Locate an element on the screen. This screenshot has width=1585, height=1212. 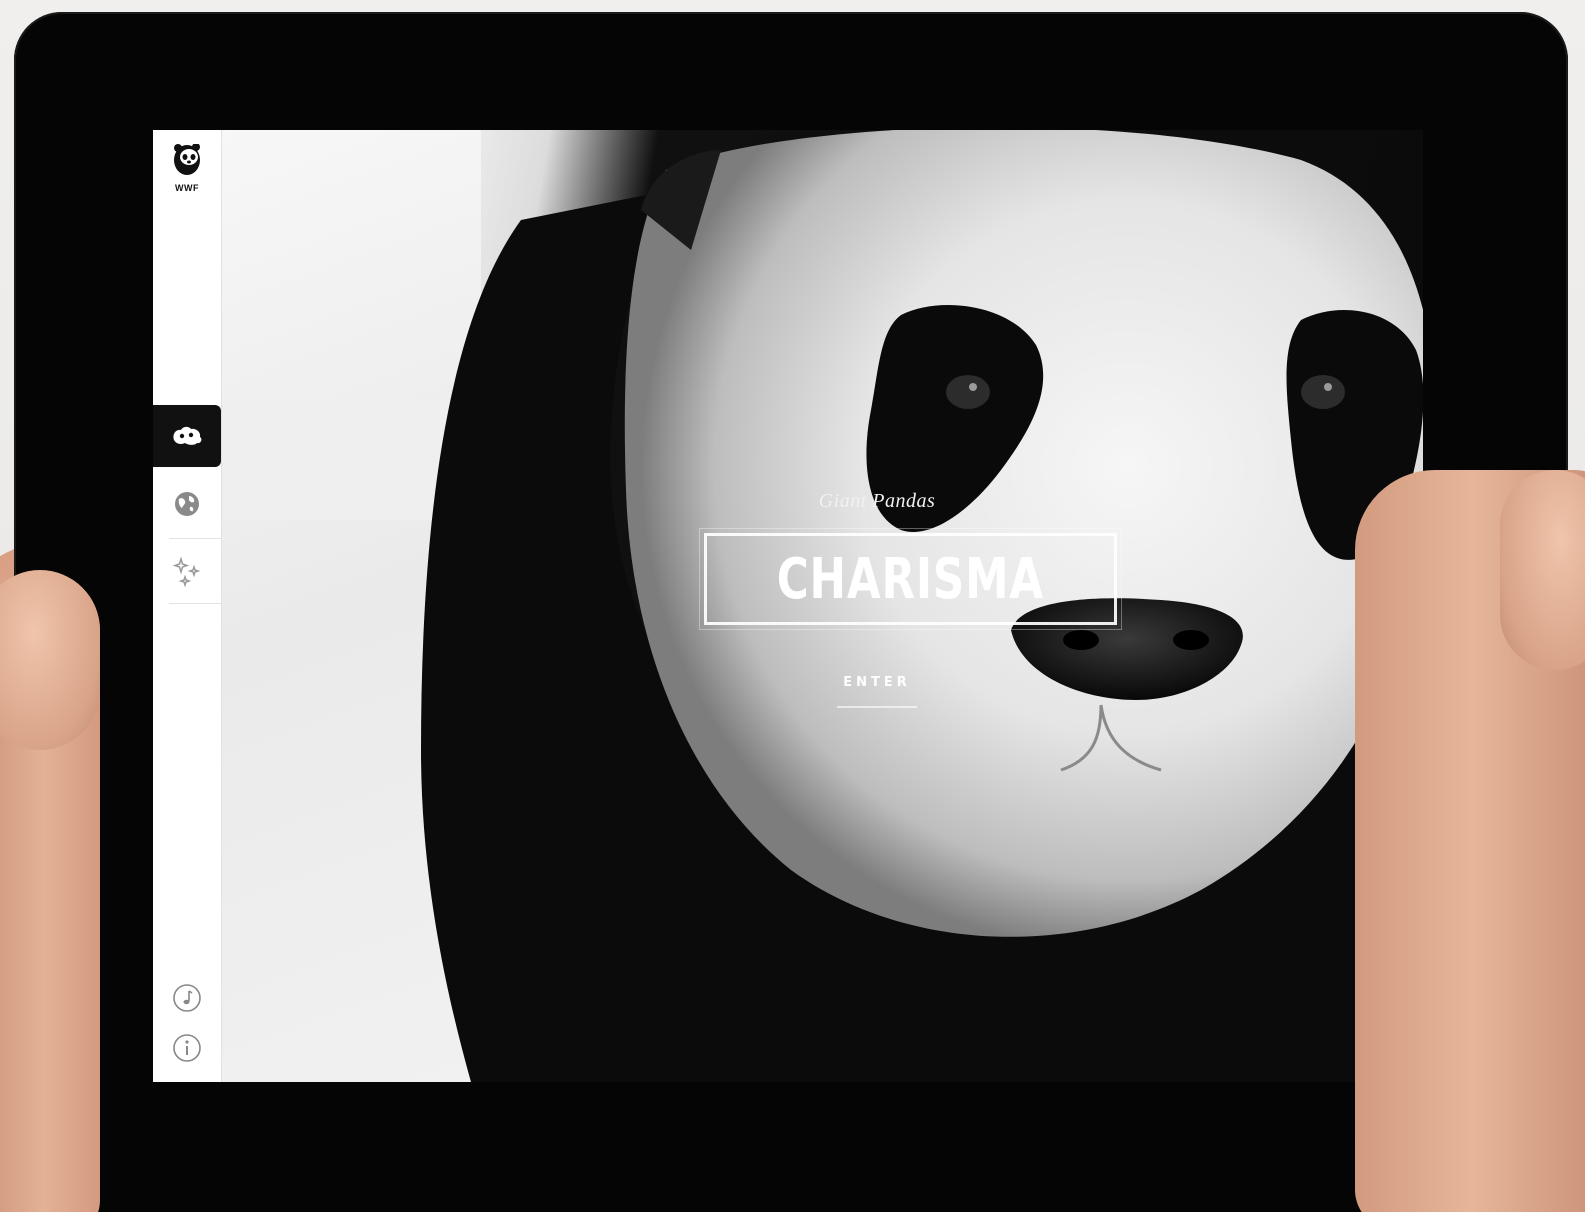
enter-button: ENTER is located at coordinates (877, 691).